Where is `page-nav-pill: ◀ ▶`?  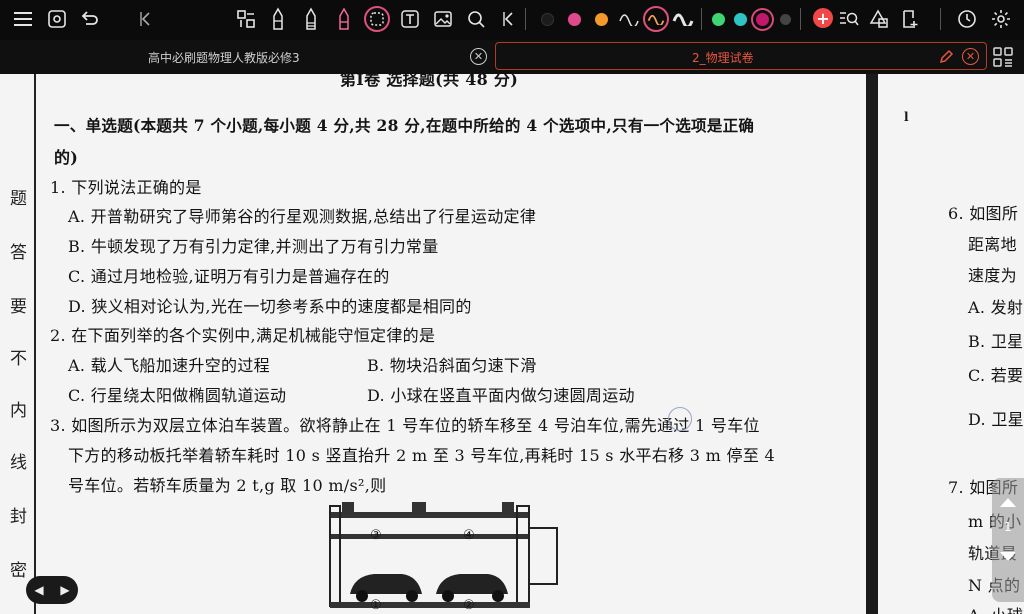 page-nav-pill: ◀ ▶ is located at coordinates (52, 590).